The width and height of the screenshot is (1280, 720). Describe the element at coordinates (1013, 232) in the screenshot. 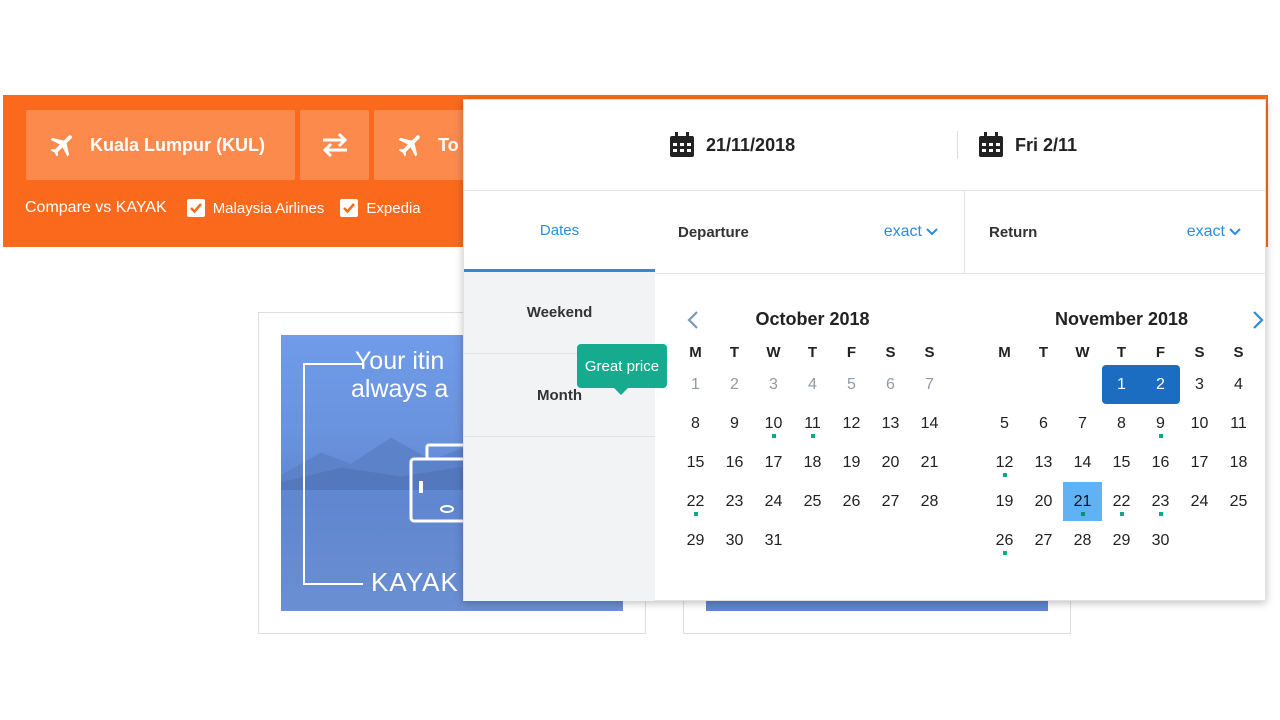

I see `return-label: Return` at that location.